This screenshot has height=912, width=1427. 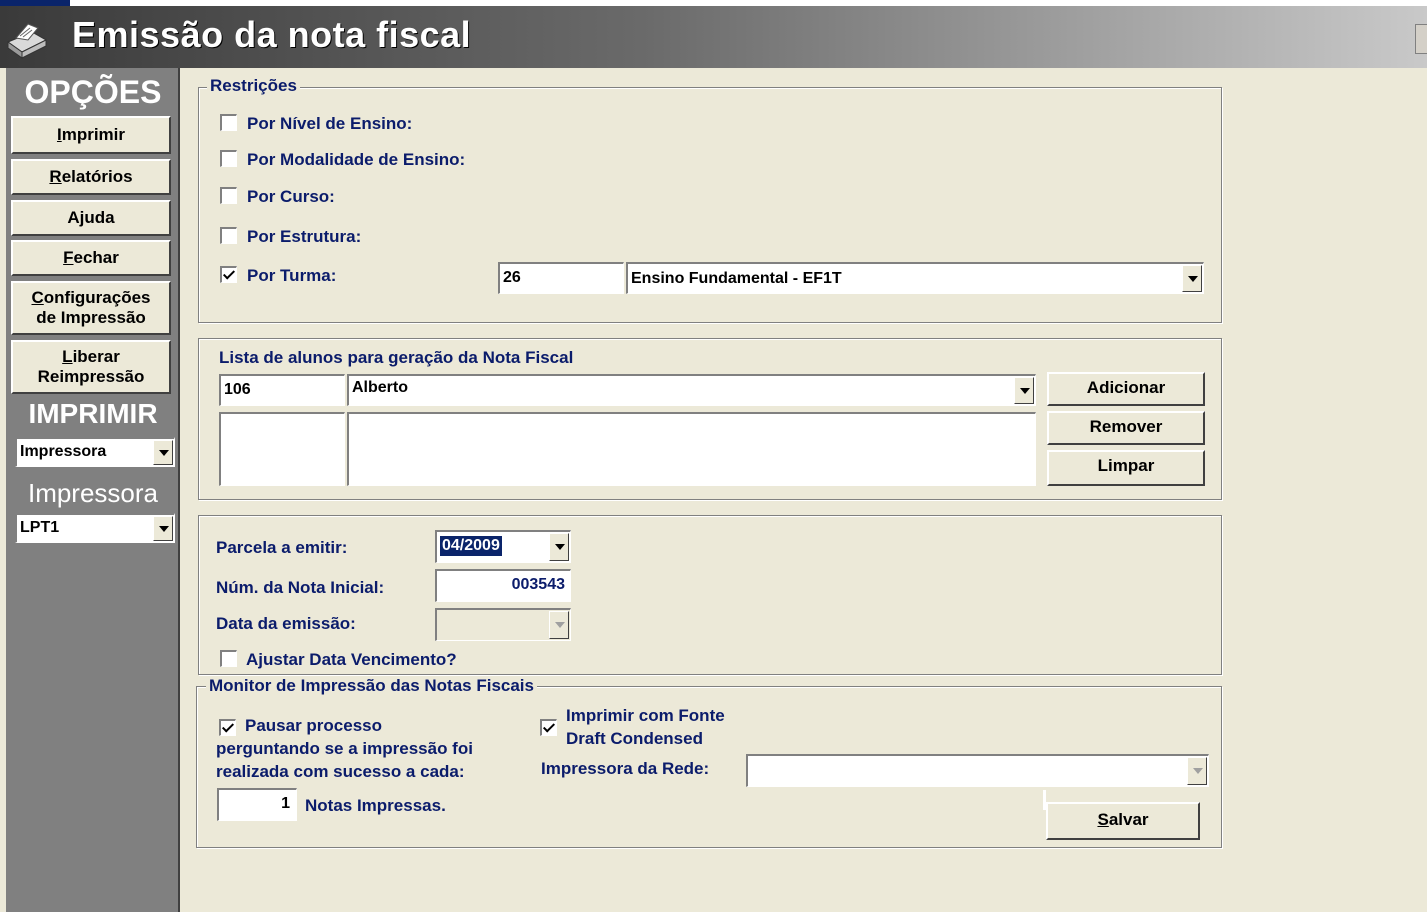 I want to click on notas-count-value: 1, so click(x=285, y=803).